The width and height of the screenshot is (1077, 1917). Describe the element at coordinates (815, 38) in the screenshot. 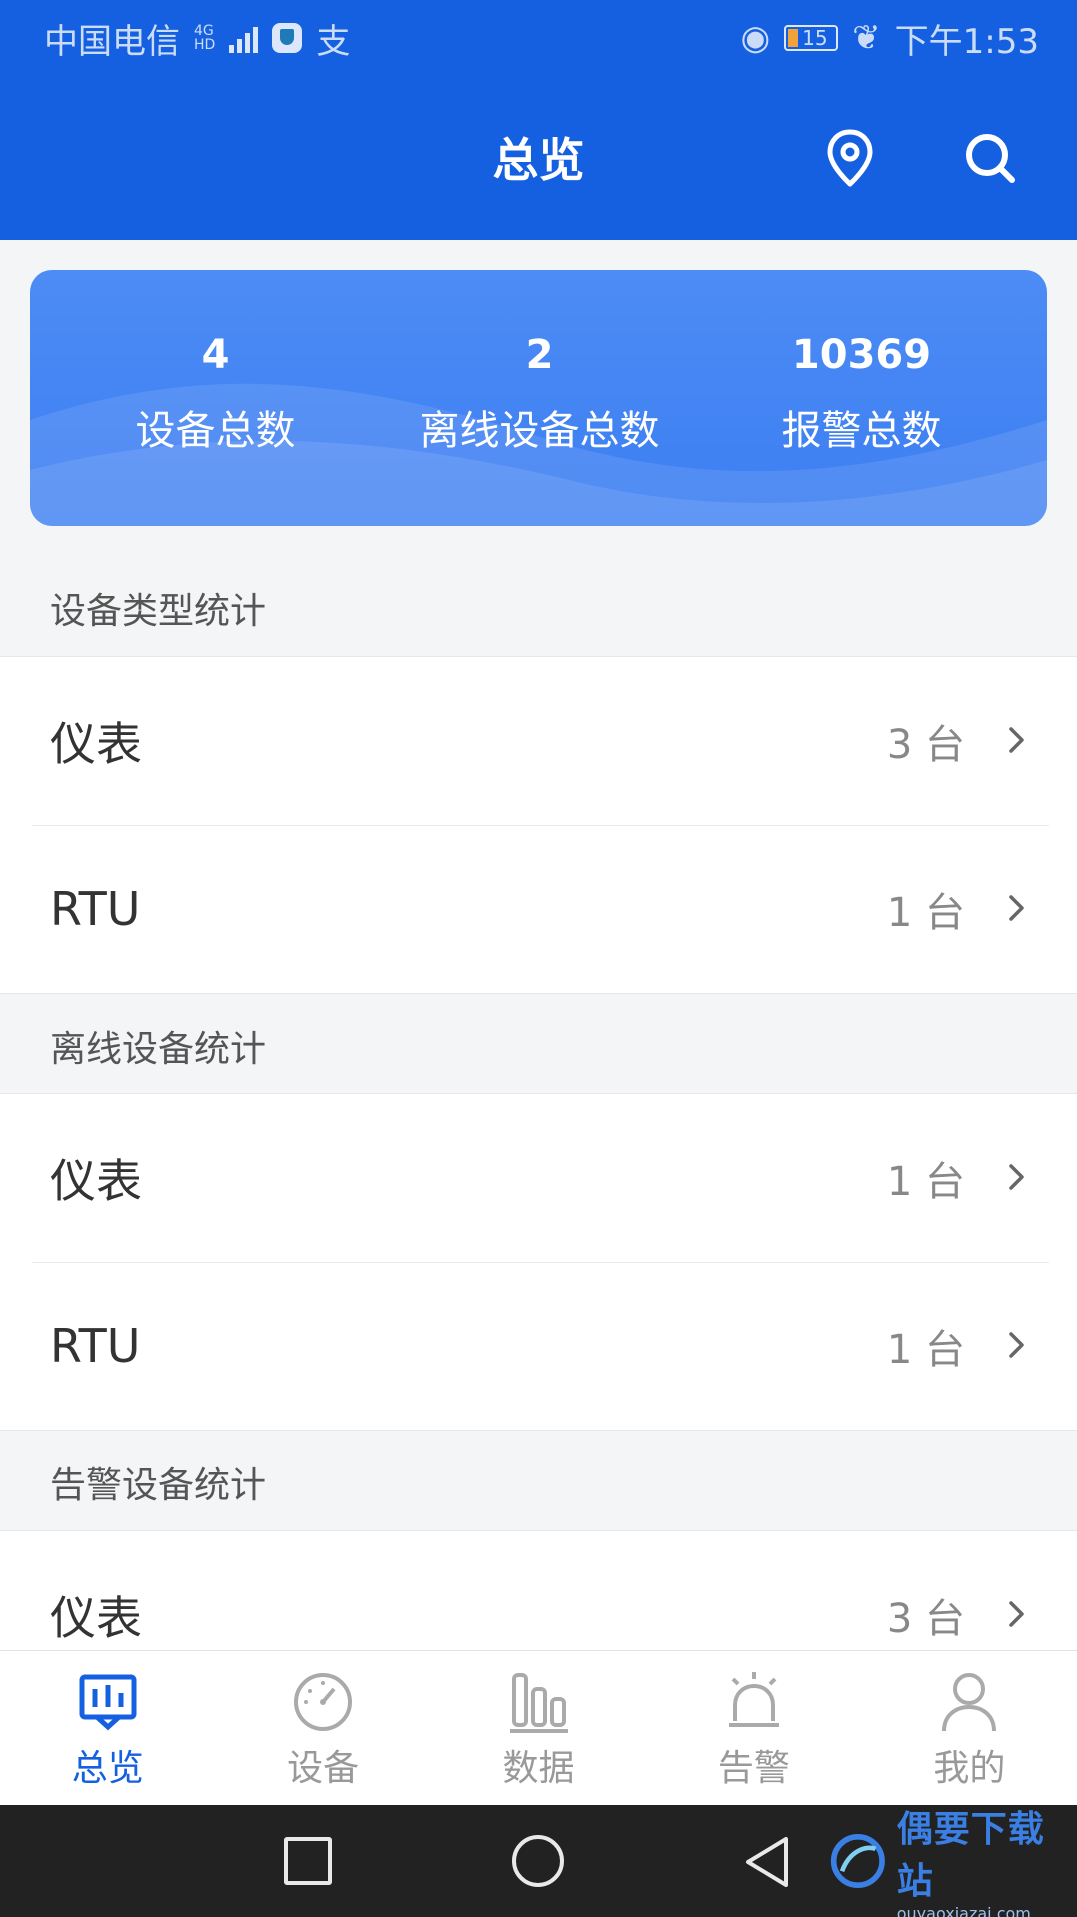

I see `battery-level: 15` at that location.